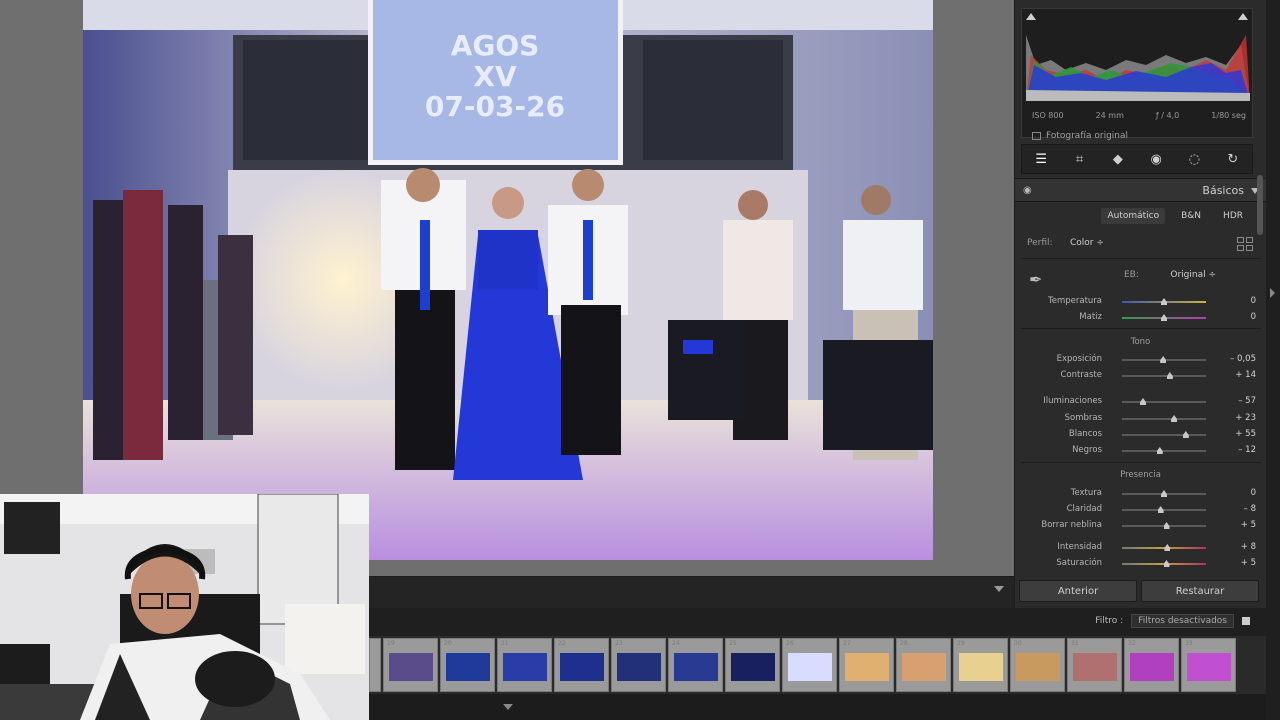 The width and height of the screenshot is (1280, 720). Describe the element at coordinates (1272, 293) in the screenshot. I see `expand-arrow-icon` at that location.